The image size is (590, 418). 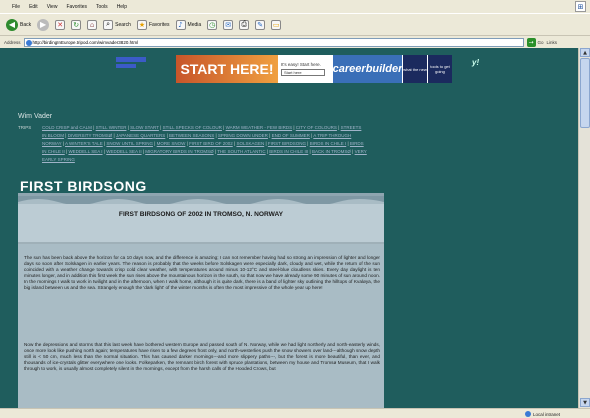 I want to click on search-button: ⌕ Search, so click(x=117, y=24).